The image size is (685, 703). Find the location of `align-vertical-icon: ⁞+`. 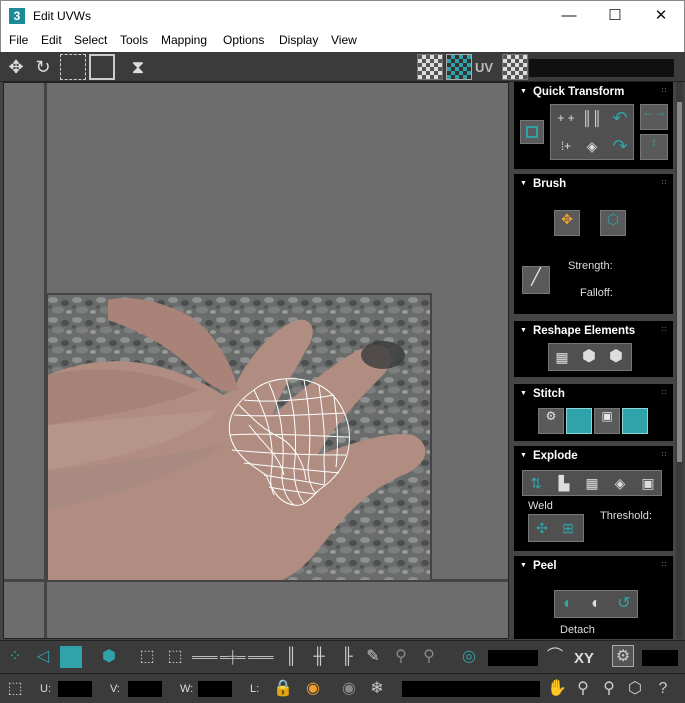

align-vertical-icon: ⁞+ is located at coordinates (566, 146).